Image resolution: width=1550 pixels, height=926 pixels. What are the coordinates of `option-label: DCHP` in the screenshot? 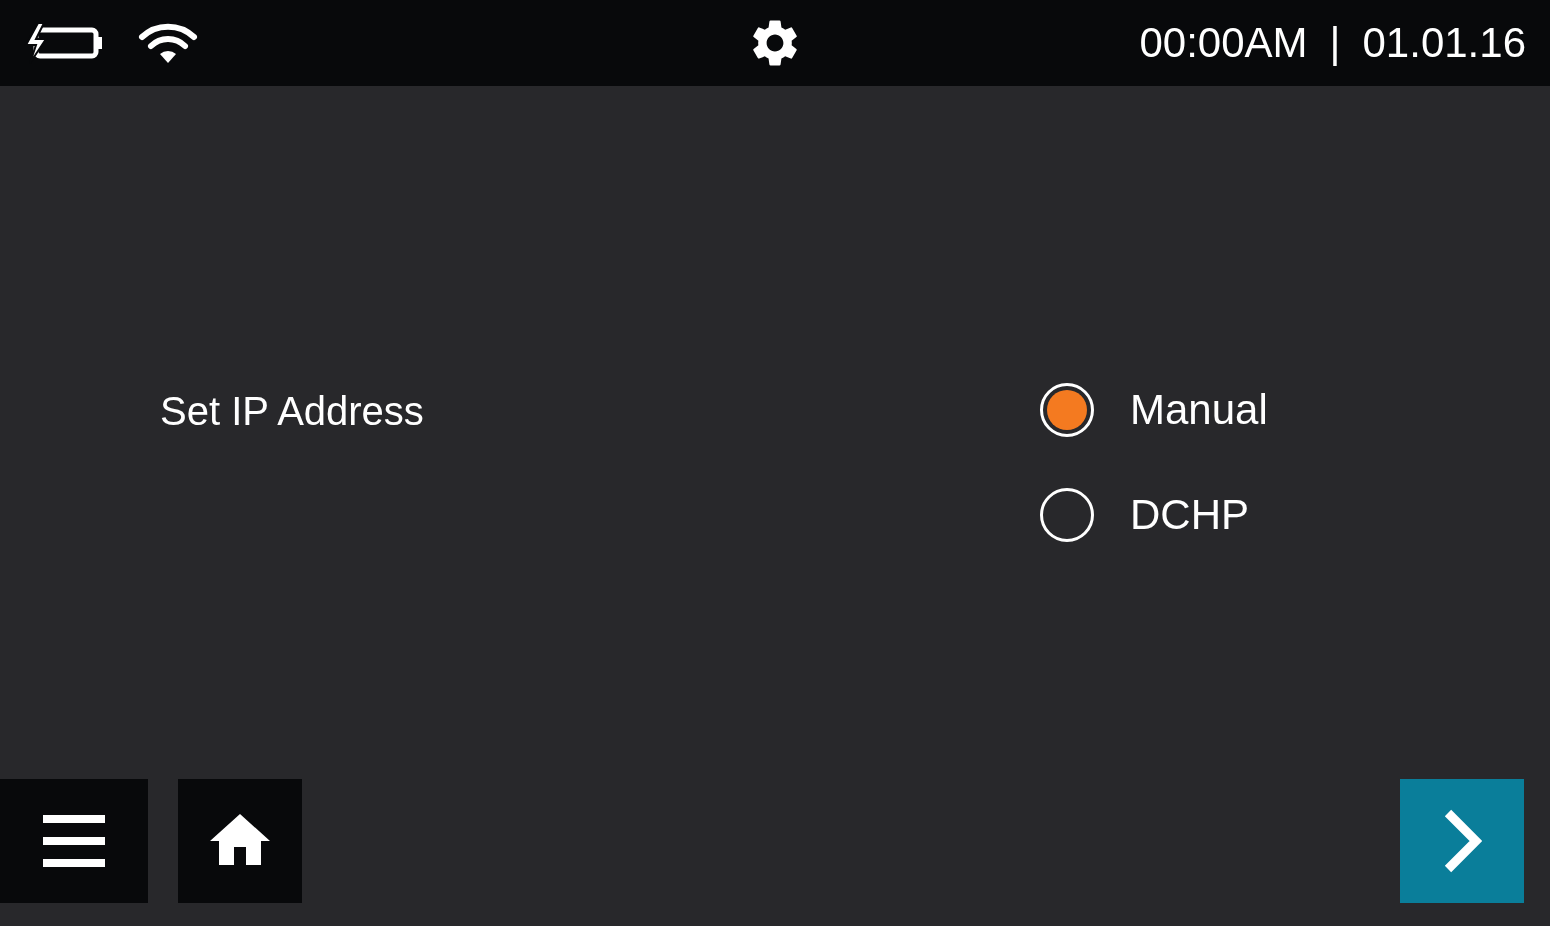 It's located at (1189, 515).